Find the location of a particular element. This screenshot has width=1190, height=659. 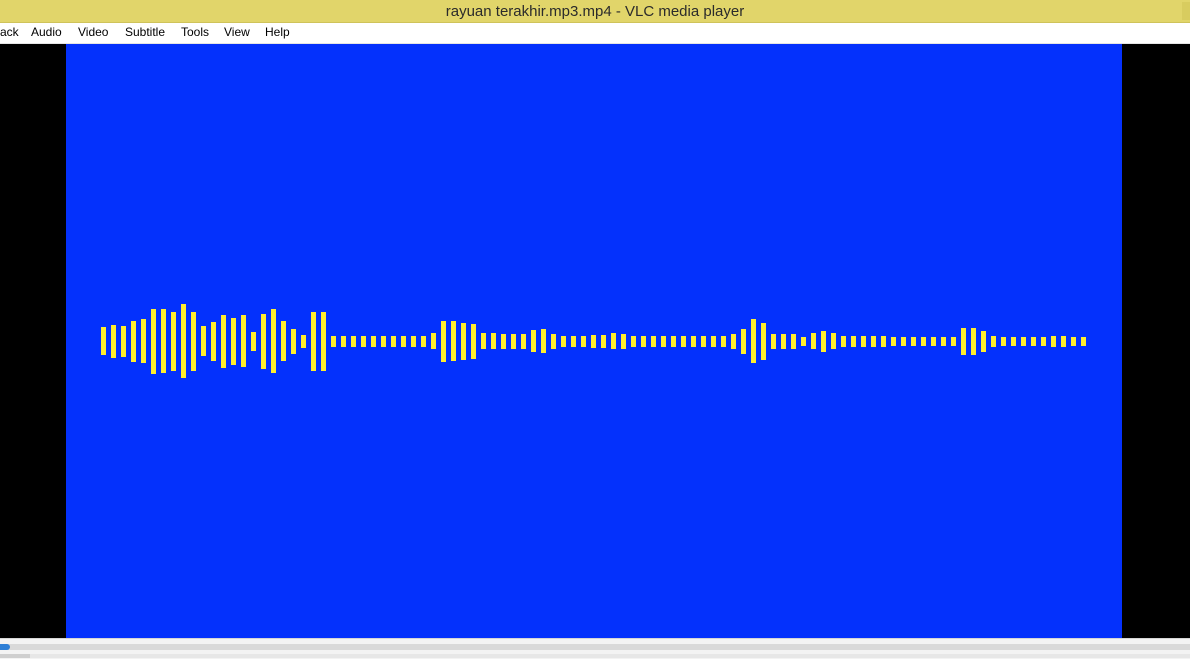

menu-playback: ack is located at coordinates (9, 32).